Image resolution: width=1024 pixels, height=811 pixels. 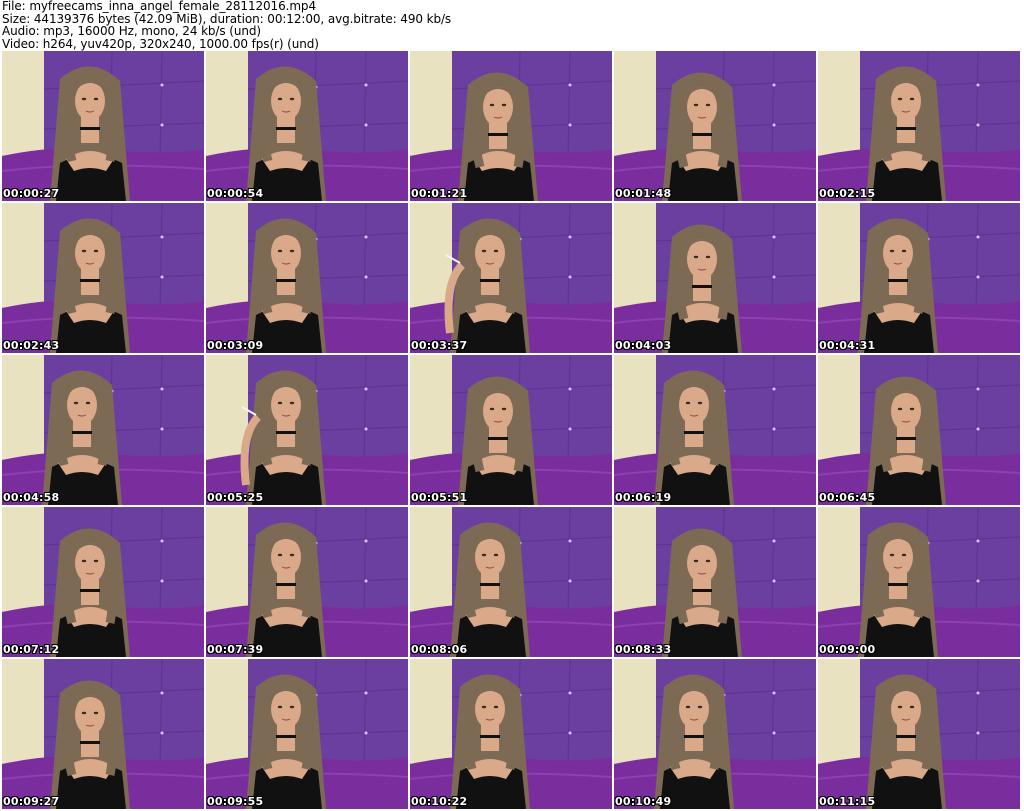 What do you see at coordinates (235, 649) in the screenshot?
I see `thumbnail-timestamp: 00:07:39` at bounding box center [235, 649].